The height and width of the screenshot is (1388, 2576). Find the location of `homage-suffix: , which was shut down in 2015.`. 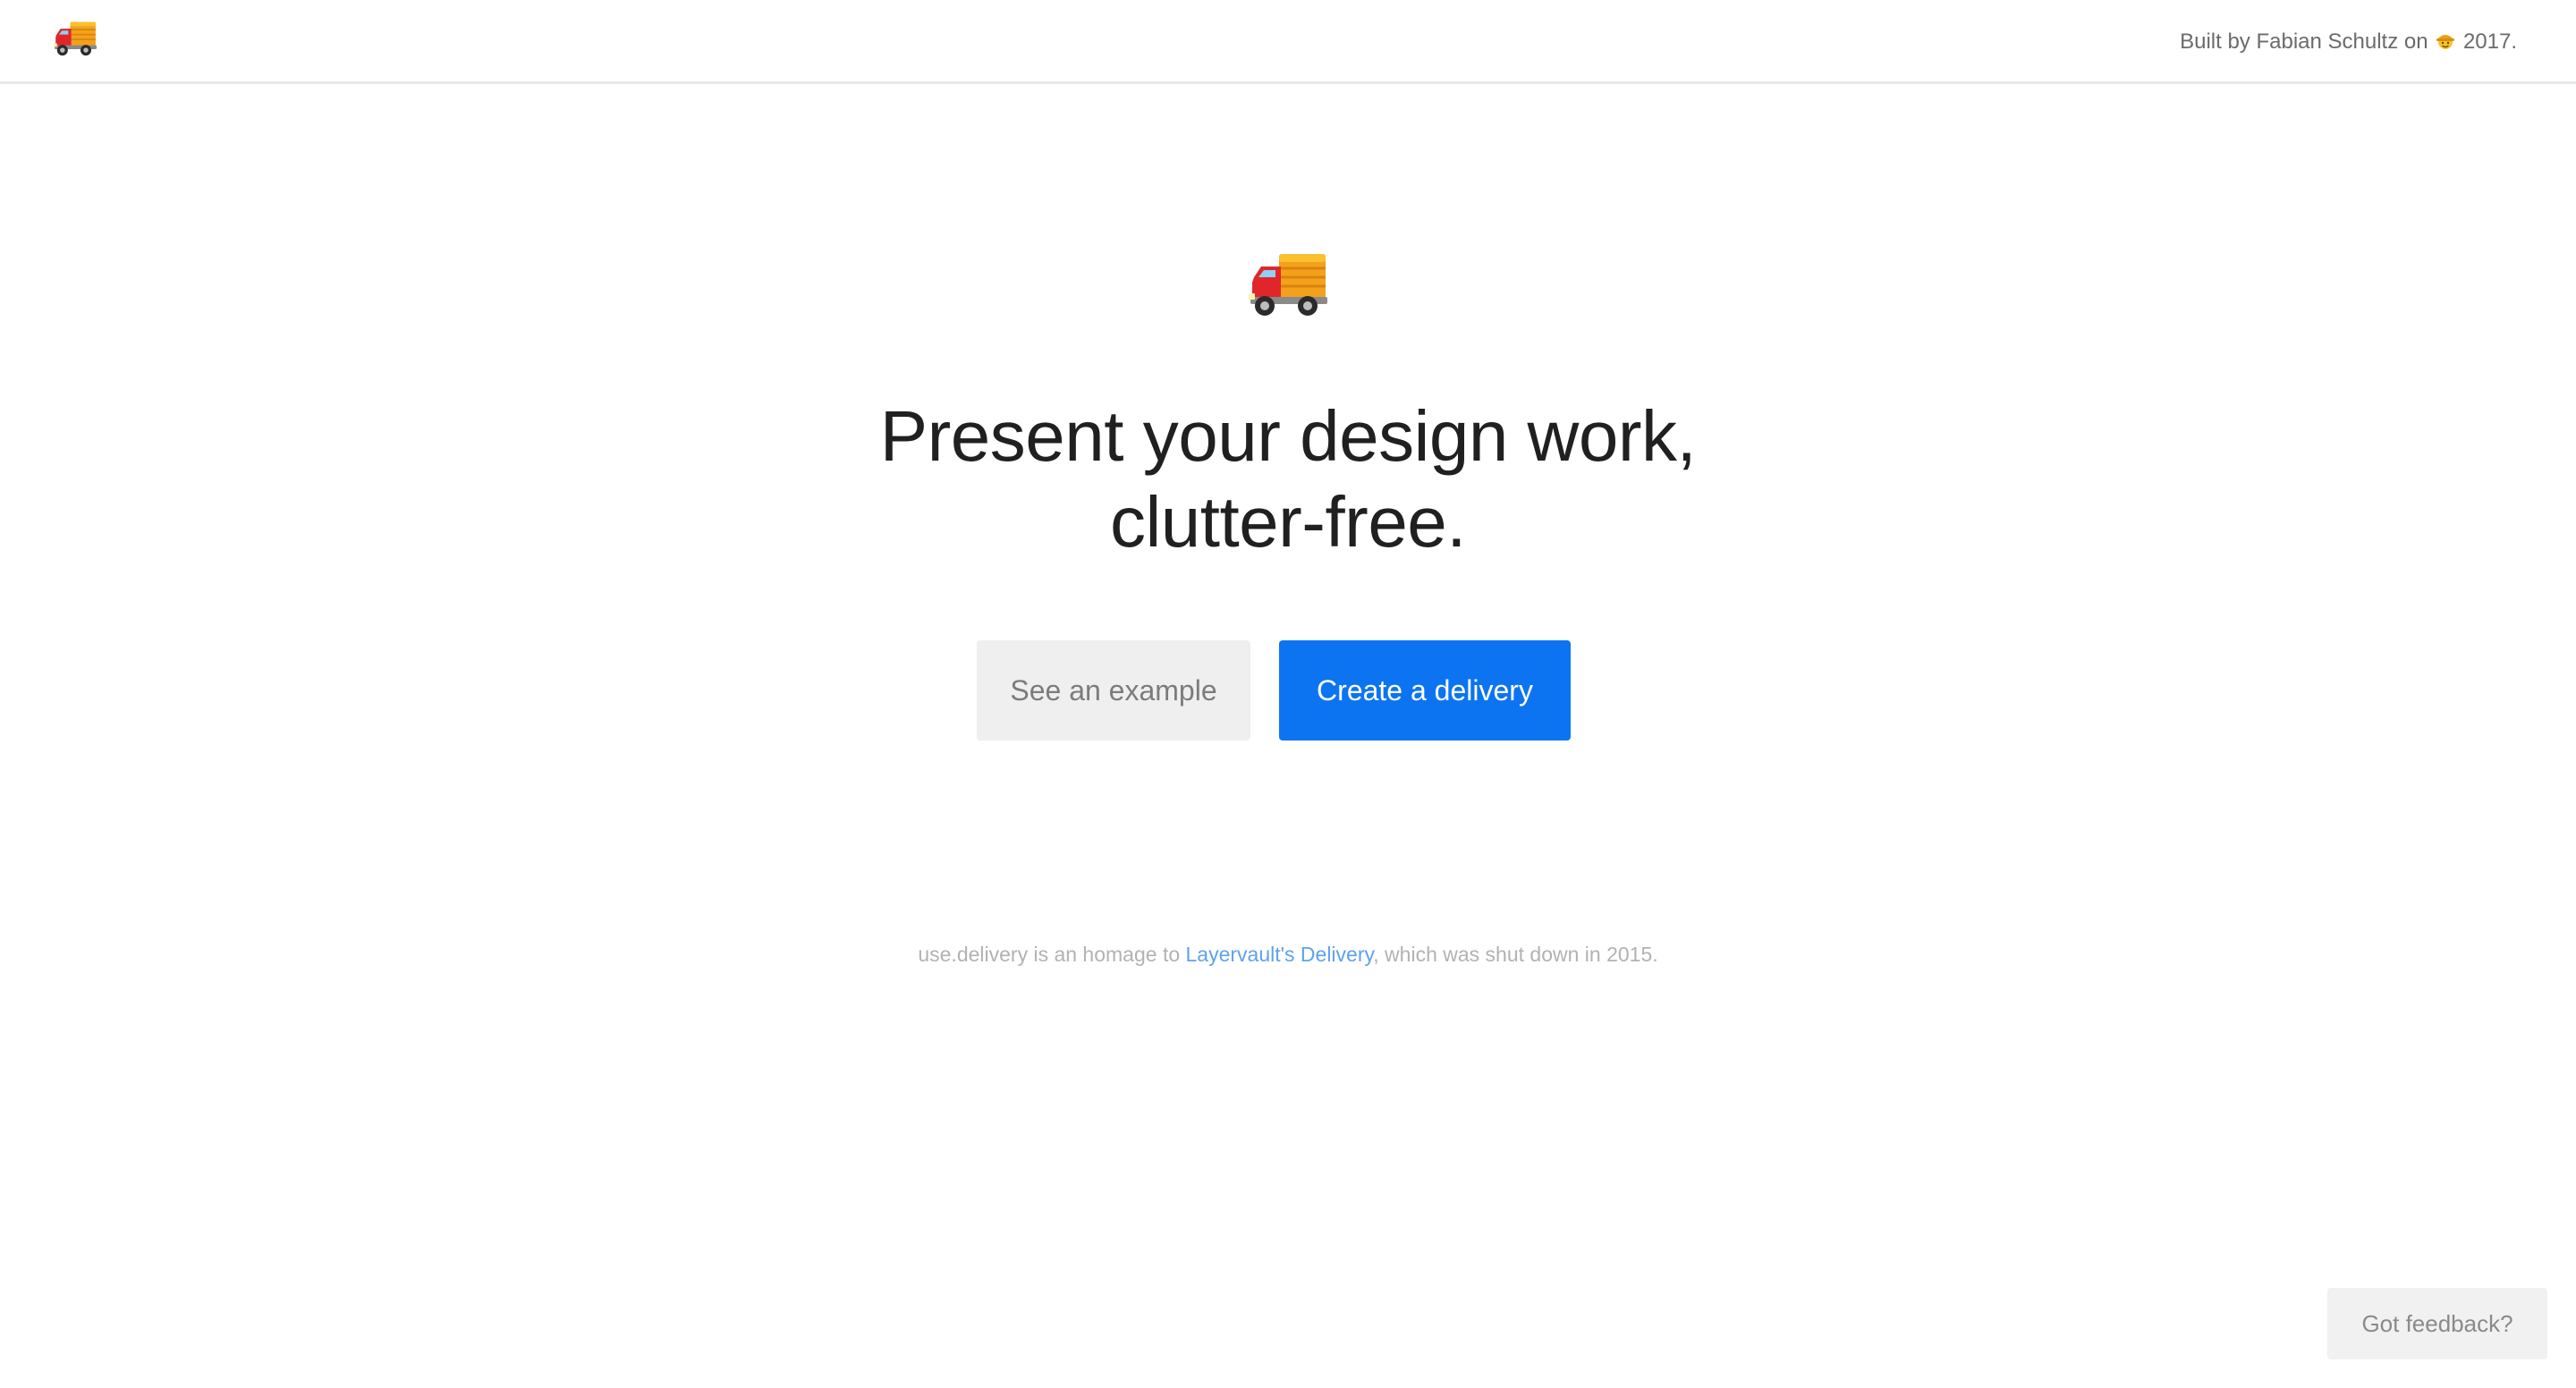

homage-suffix: , which was shut down in 2015. is located at coordinates (1515, 955).